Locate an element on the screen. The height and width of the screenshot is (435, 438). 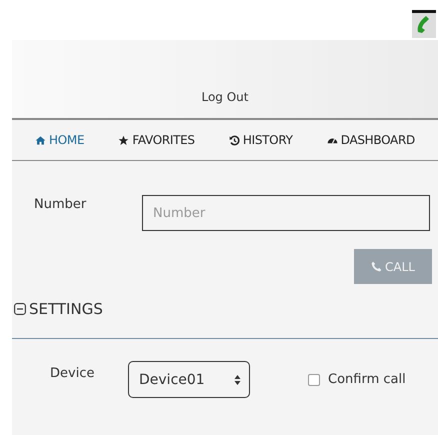
number-label: Number is located at coordinates (61, 204).